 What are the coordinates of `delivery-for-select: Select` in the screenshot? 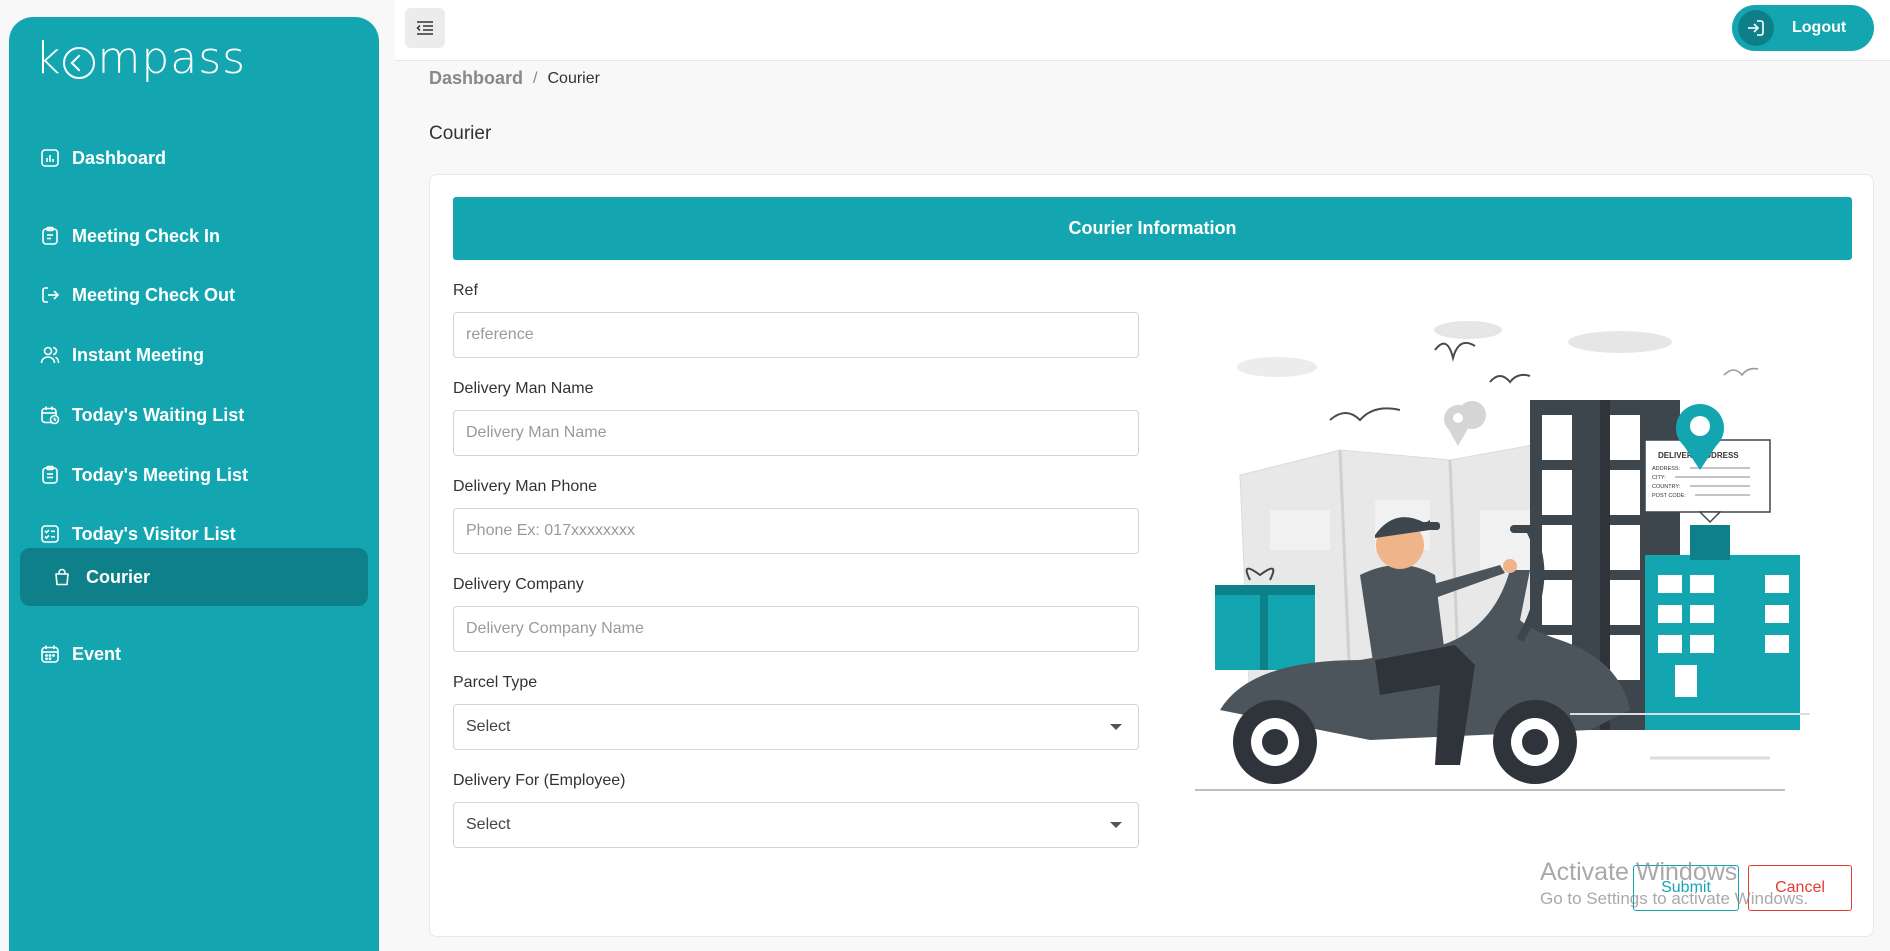 It's located at (796, 825).